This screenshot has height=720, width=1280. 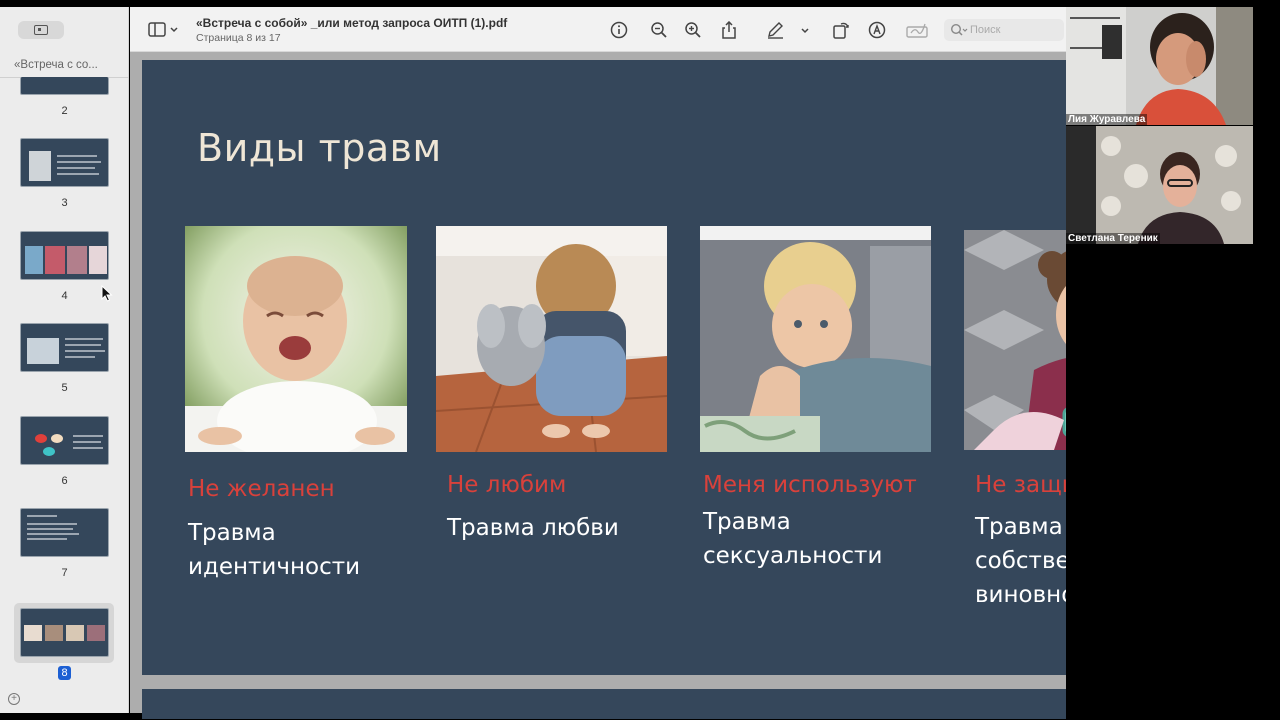 I want to click on page-number-5: 5, so click(x=64, y=388).